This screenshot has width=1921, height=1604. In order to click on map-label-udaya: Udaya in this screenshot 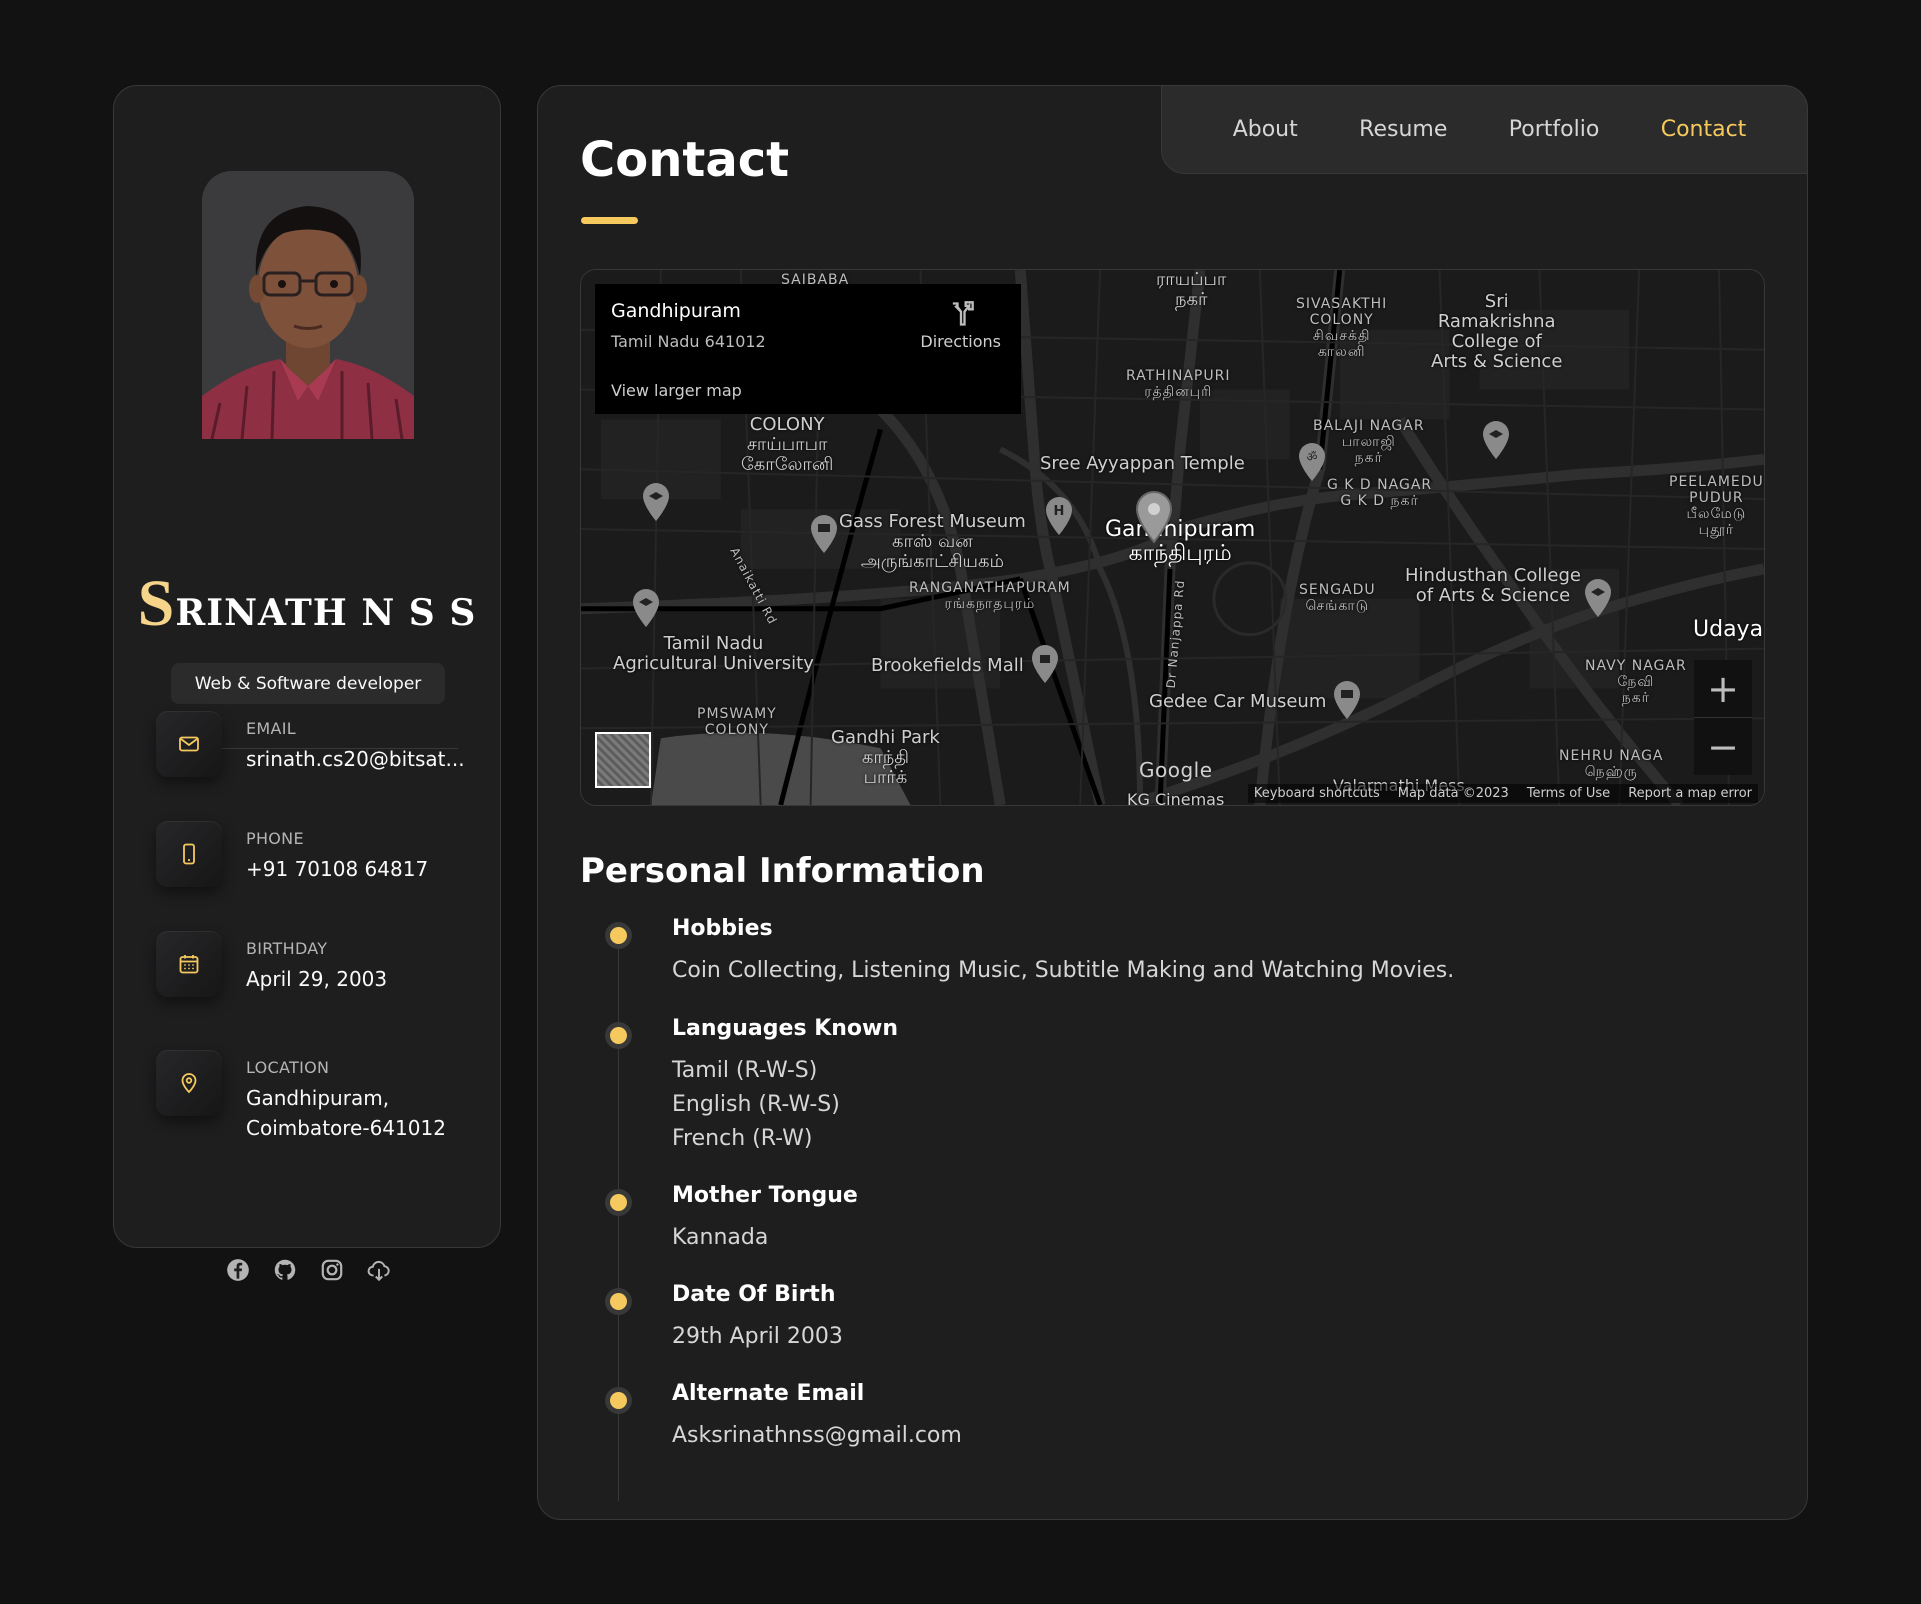, I will do `click(1728, 629)`.